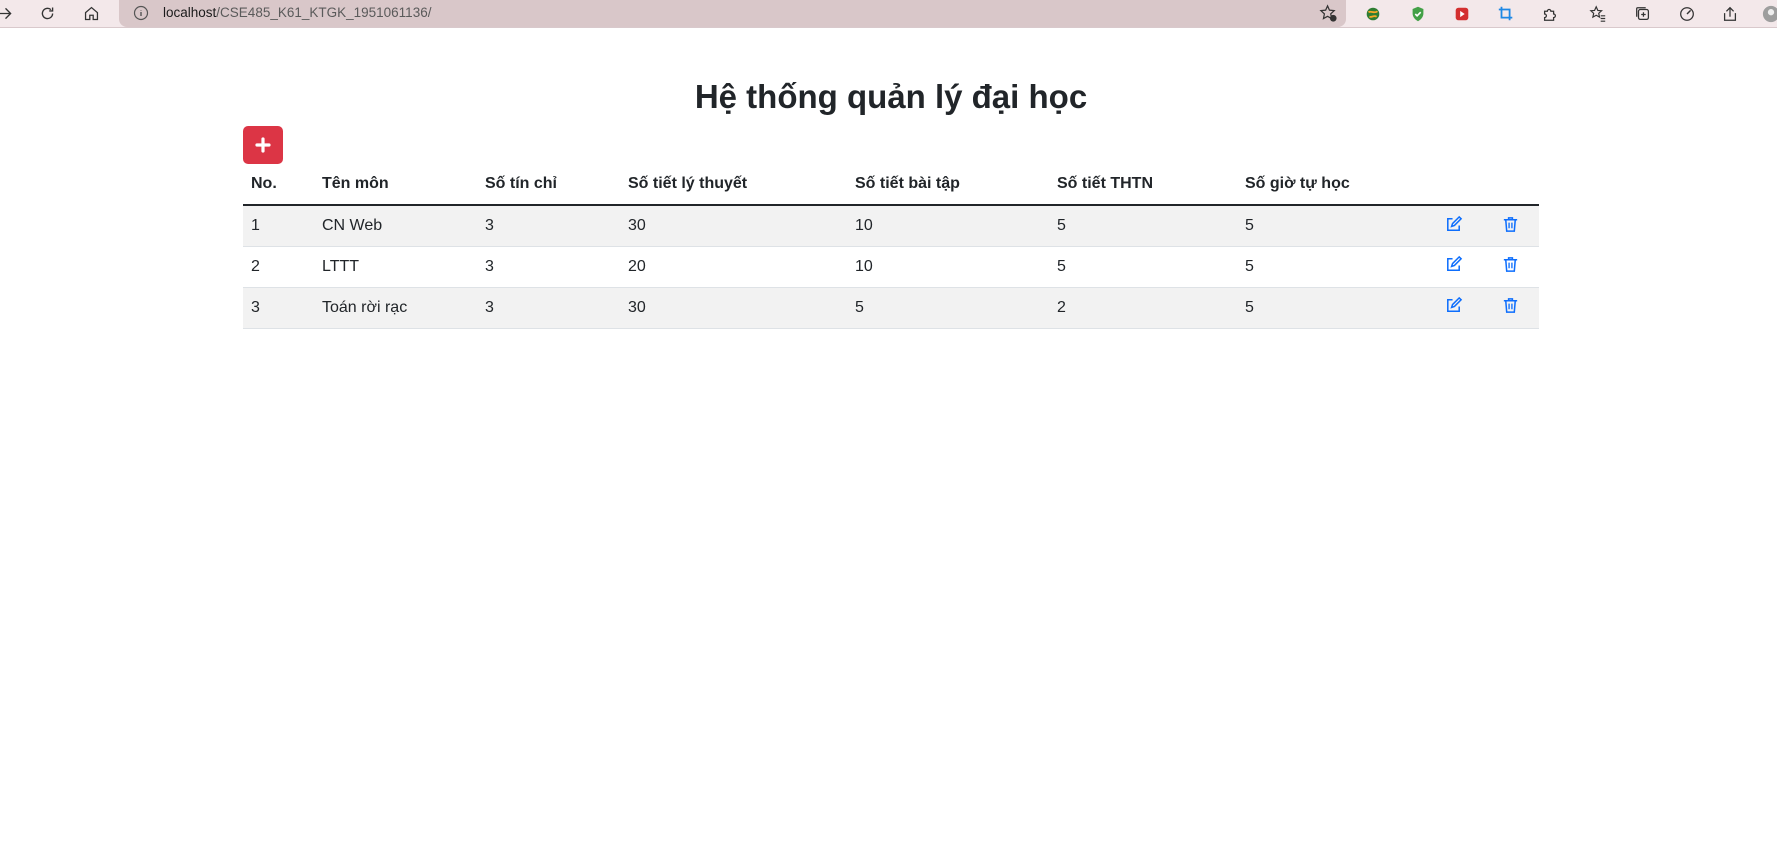 The image size is (1777, 865). I want to click on header-so-tiet-bai-tap: Số tiết bài tập, so click(948, 185).